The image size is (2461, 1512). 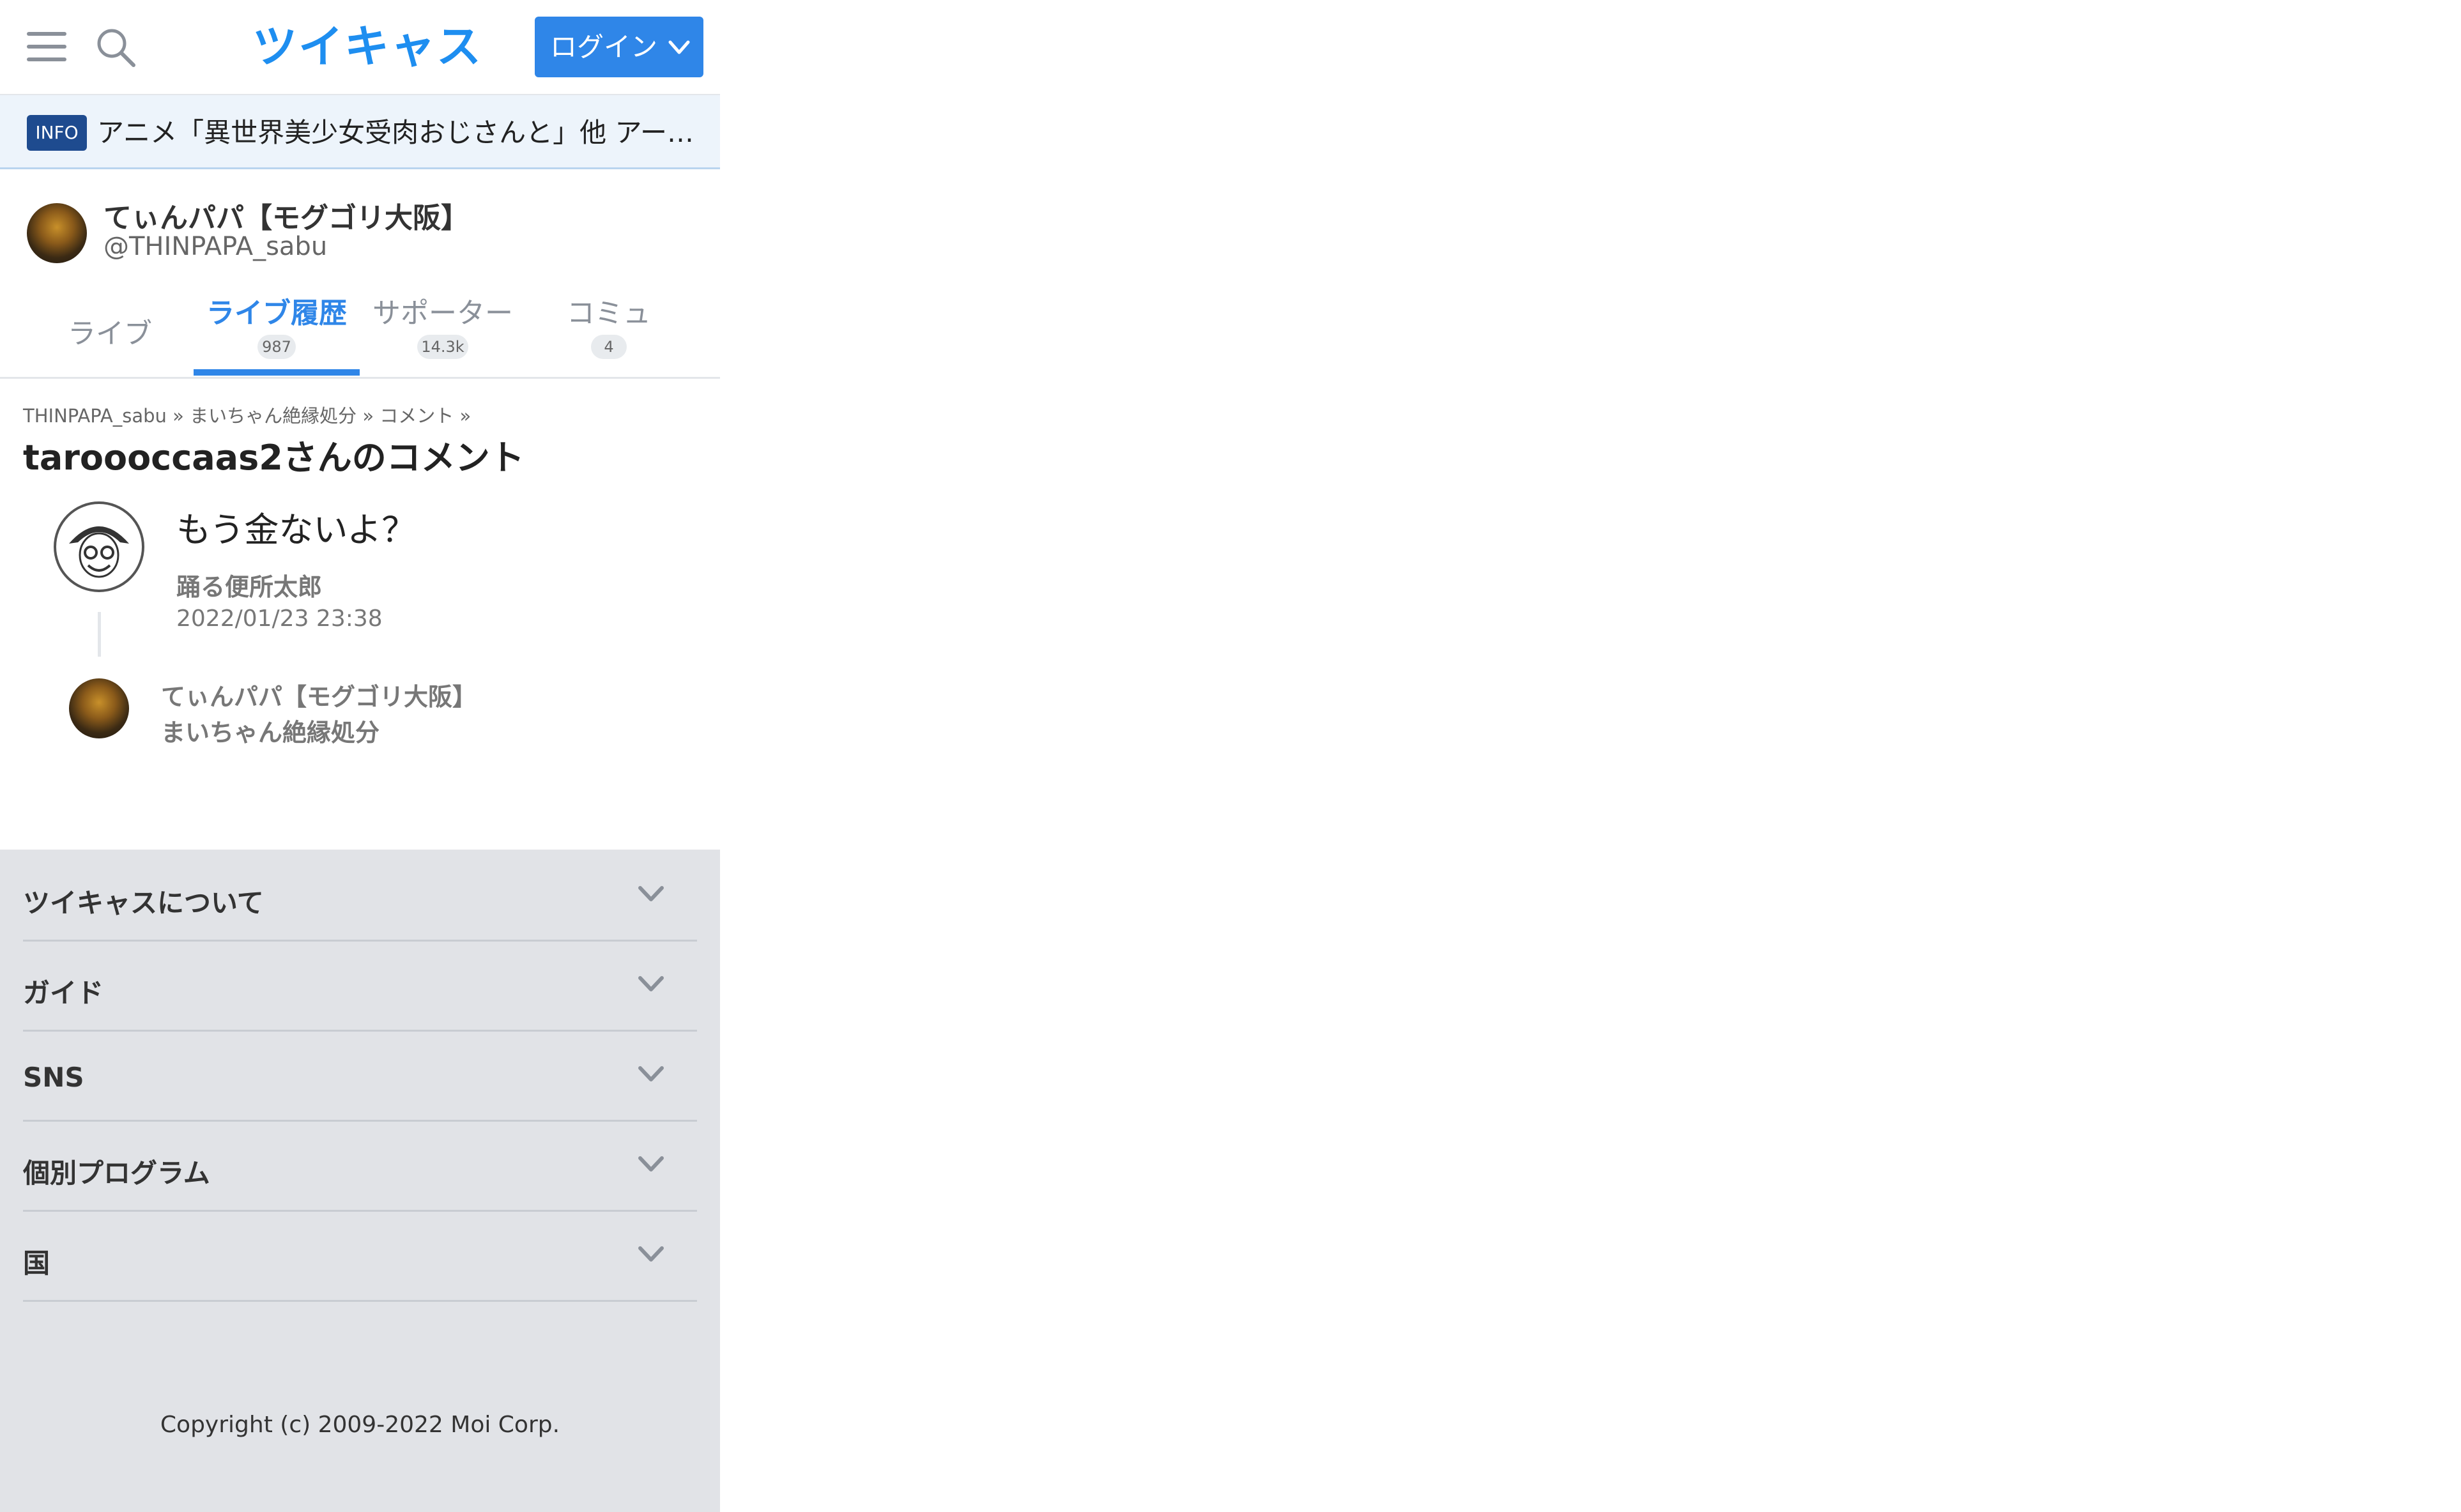 What do you see at coordinates (274, 458) in the screenshot?
I see `page-title: taroooccaas2さんのコメント` at bounding box center [274, 458].